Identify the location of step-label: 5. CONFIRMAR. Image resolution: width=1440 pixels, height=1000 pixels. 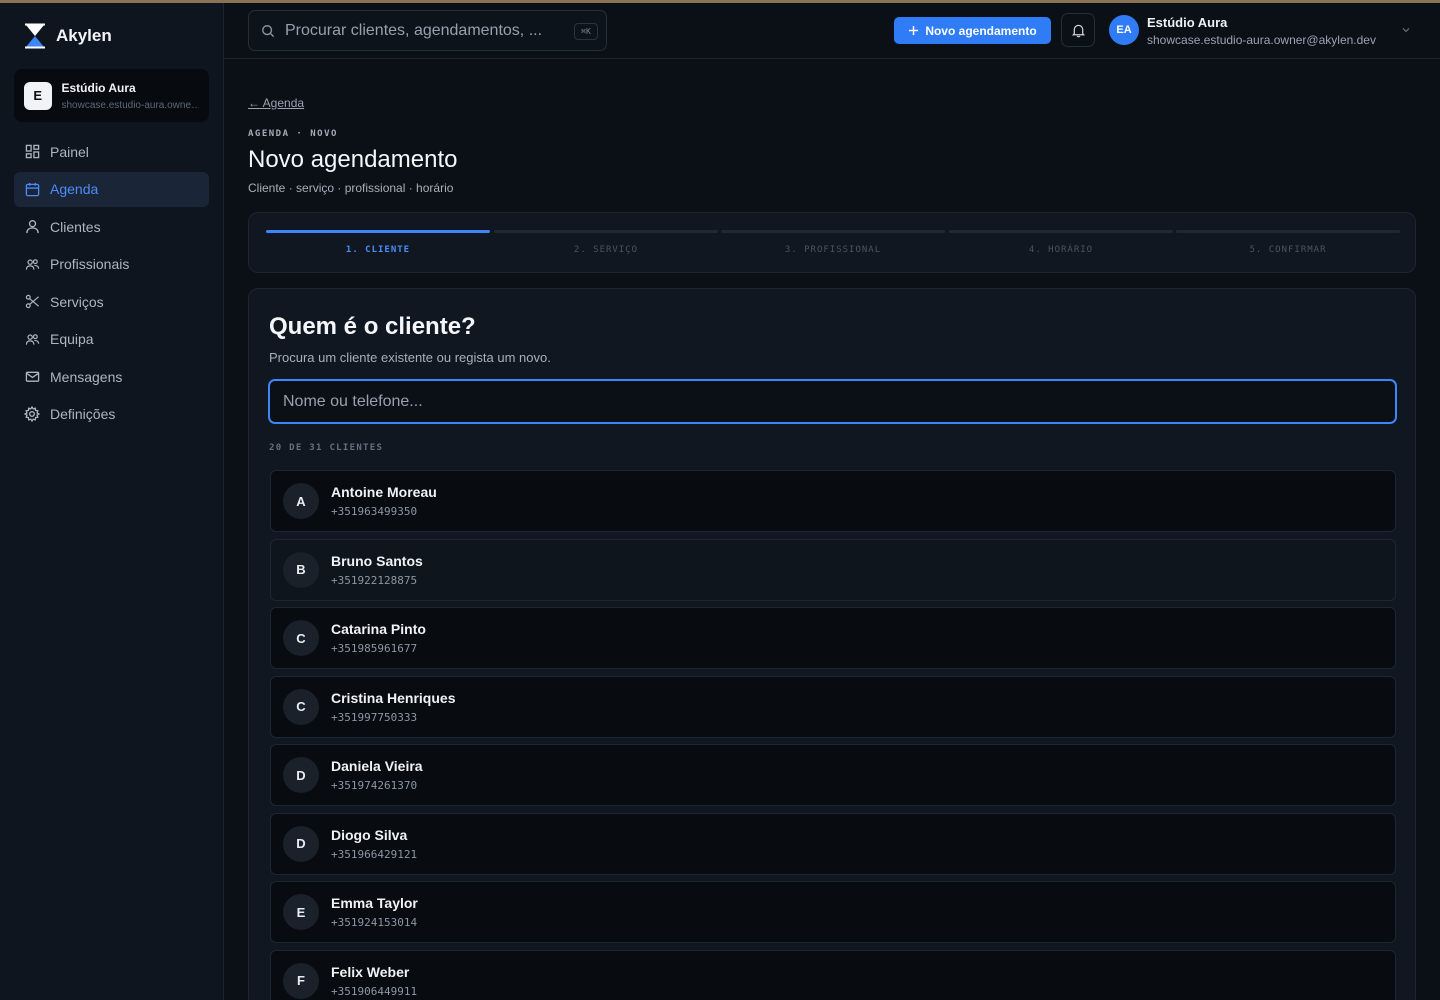
(1288, 250).